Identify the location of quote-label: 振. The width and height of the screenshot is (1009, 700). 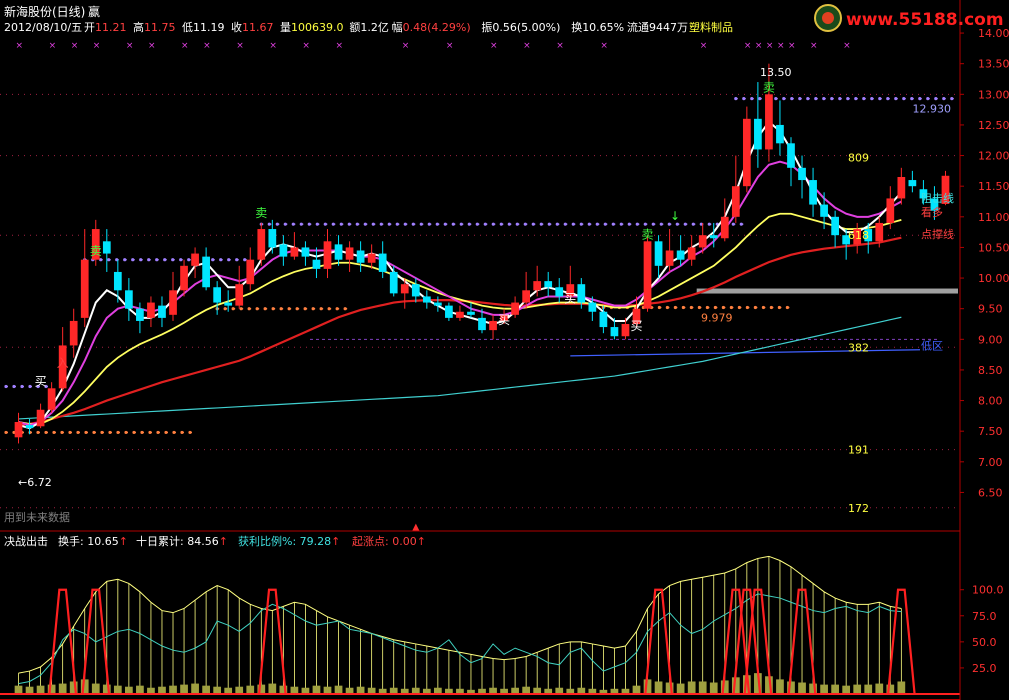
(486, 27).